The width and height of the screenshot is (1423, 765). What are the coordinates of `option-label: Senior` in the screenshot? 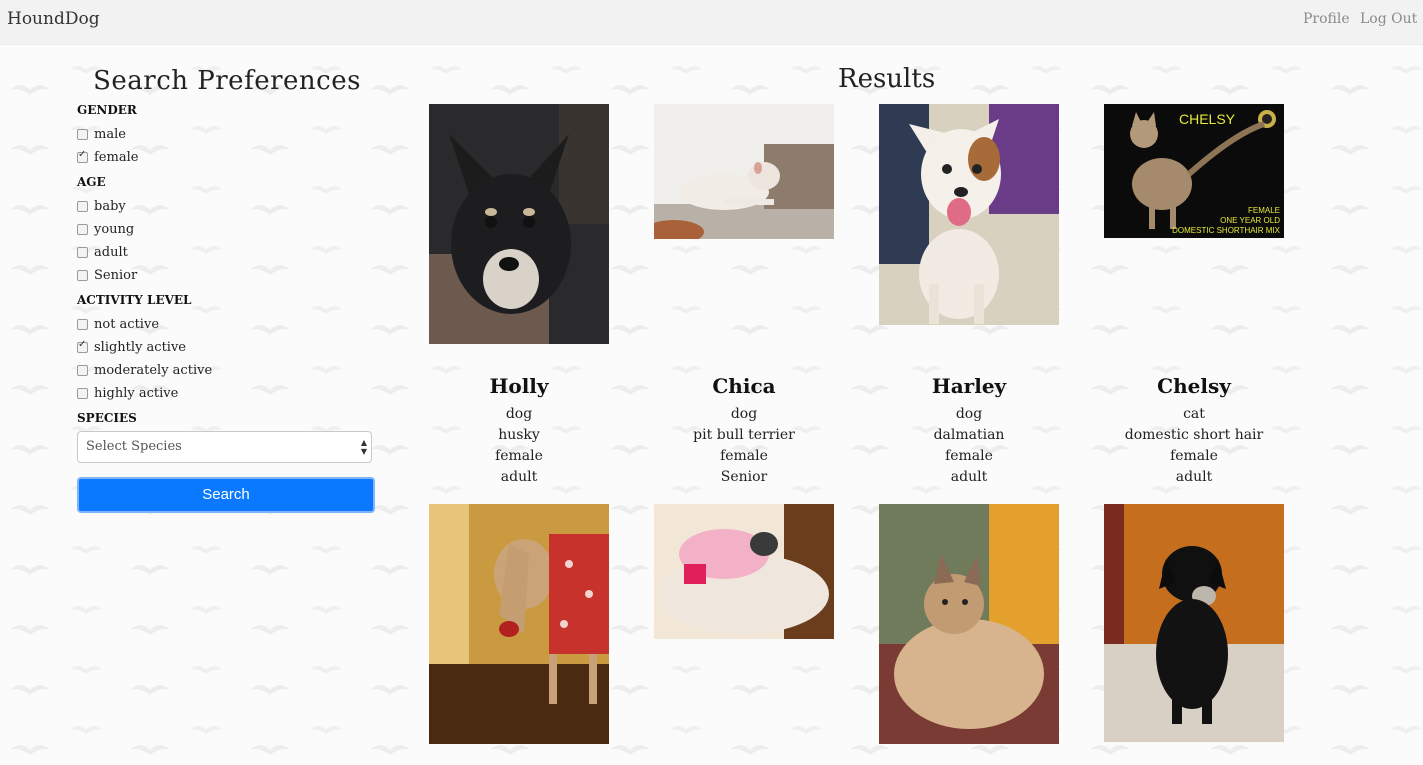 It's located at (116, 275).